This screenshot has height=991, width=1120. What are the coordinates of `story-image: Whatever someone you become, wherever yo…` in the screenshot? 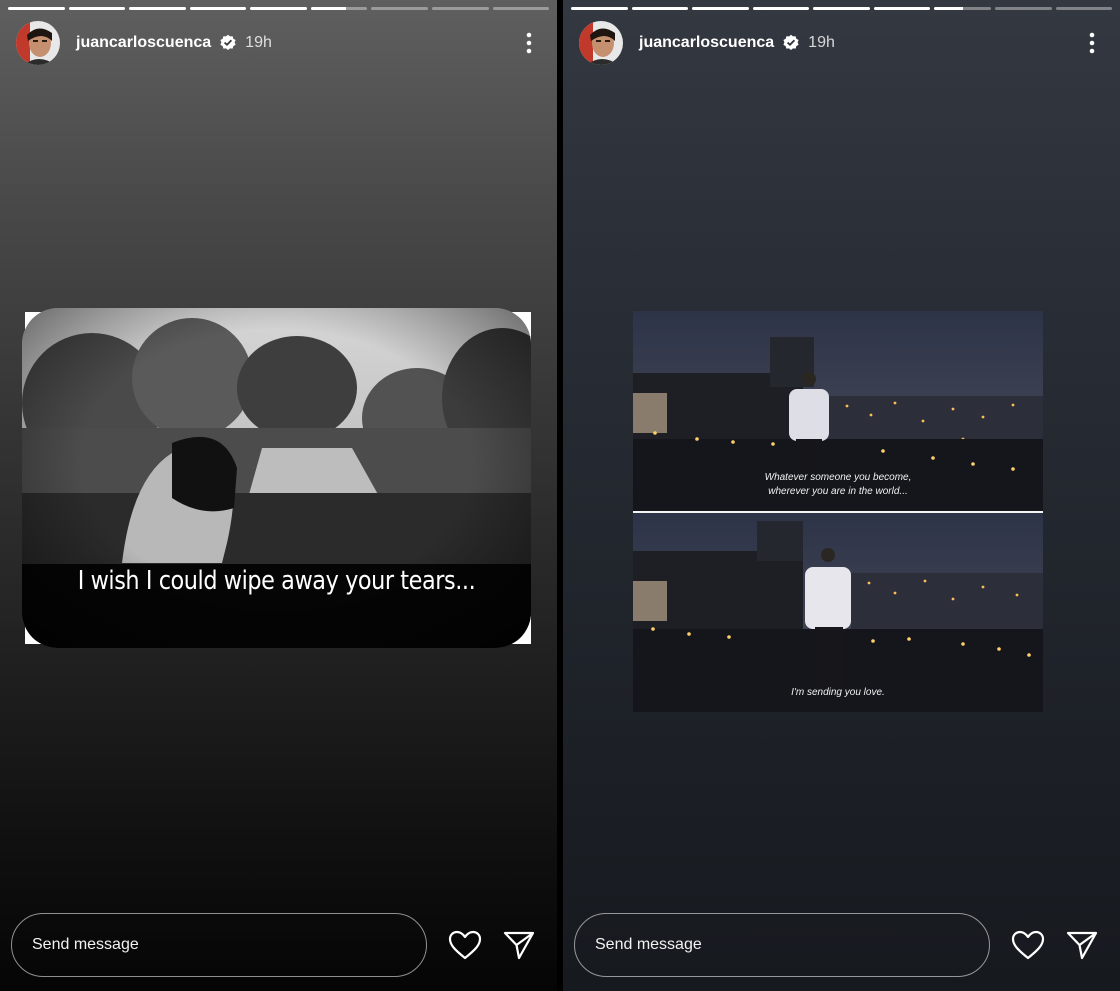 It's located at (838, 511).